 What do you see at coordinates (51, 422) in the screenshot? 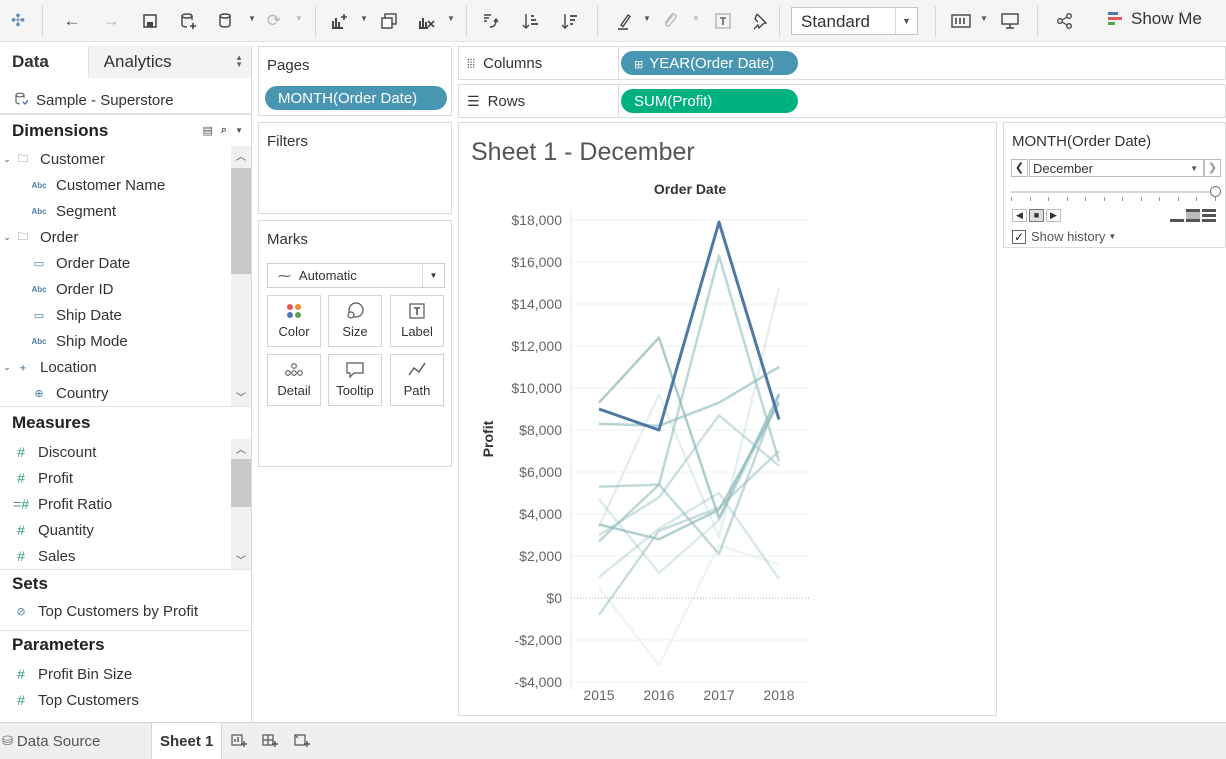
I see `measures-title: Measures` at bounding box center [51, 422].